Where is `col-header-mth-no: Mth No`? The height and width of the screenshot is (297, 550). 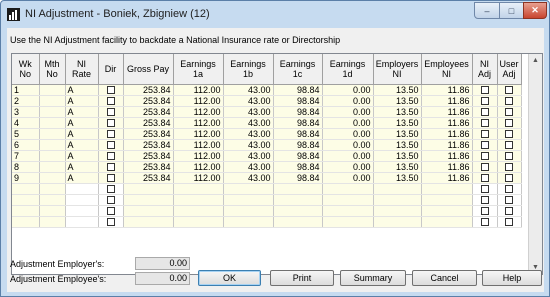 col-header-mth-no: Mth No is located at coordinates (52, 69).